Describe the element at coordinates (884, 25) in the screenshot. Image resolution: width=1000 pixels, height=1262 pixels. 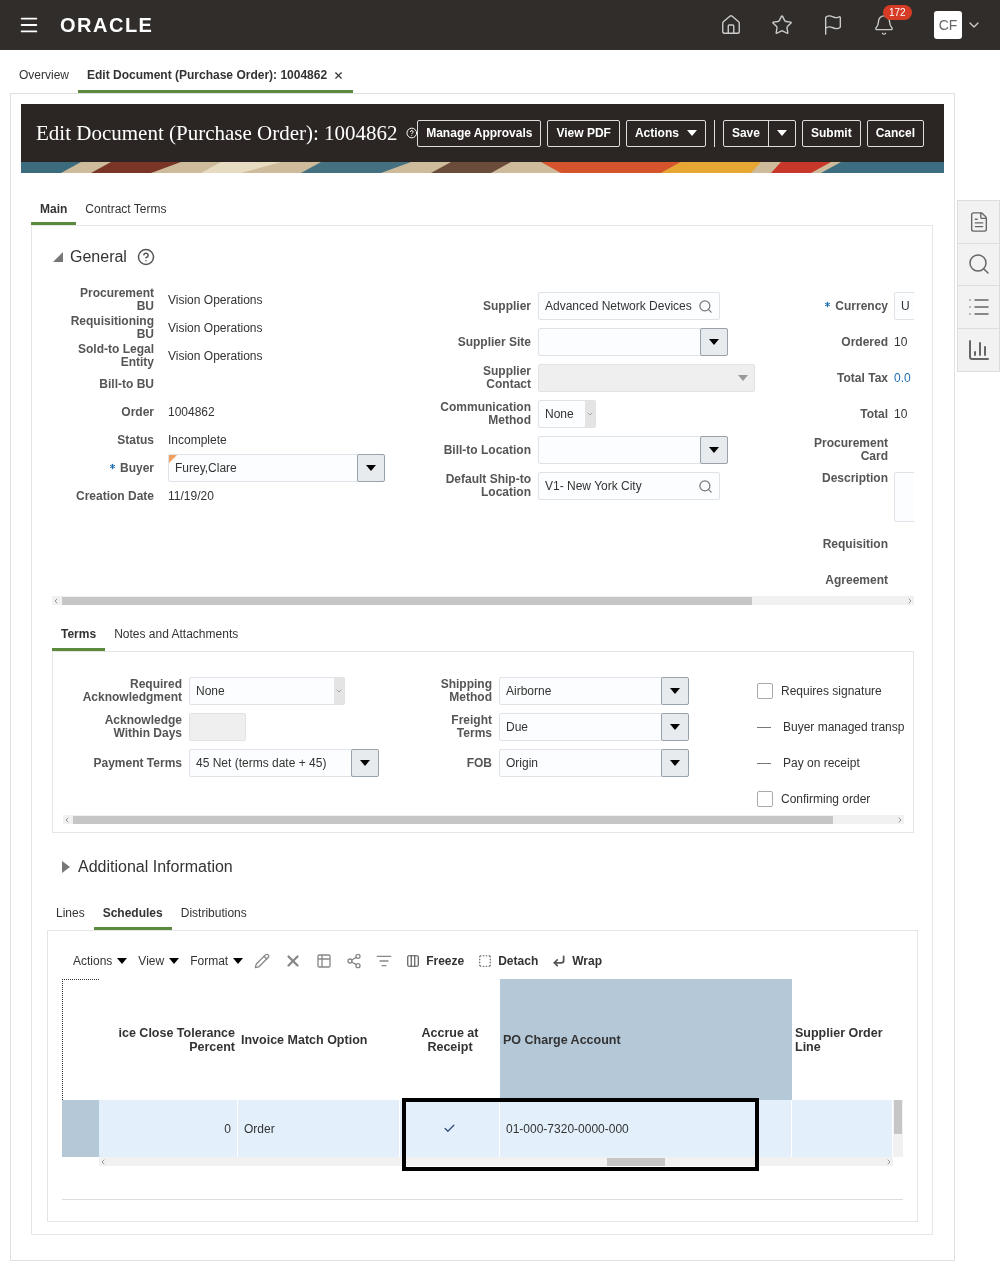
I see `notifications-icon` at that location.